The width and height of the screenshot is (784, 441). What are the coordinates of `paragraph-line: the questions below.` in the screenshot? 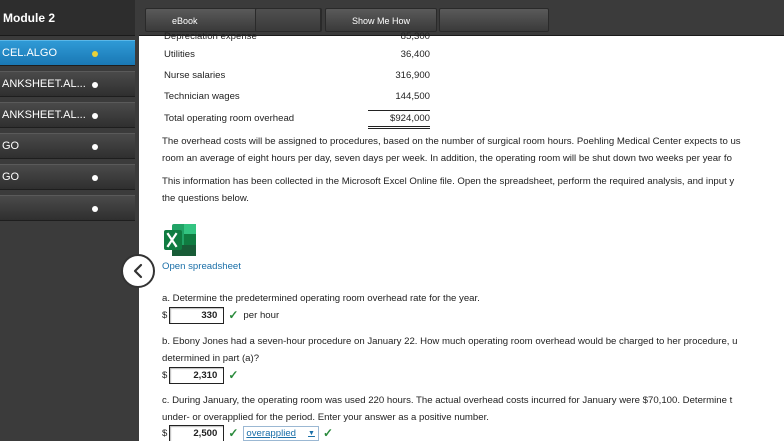 It's located at (205, 198).